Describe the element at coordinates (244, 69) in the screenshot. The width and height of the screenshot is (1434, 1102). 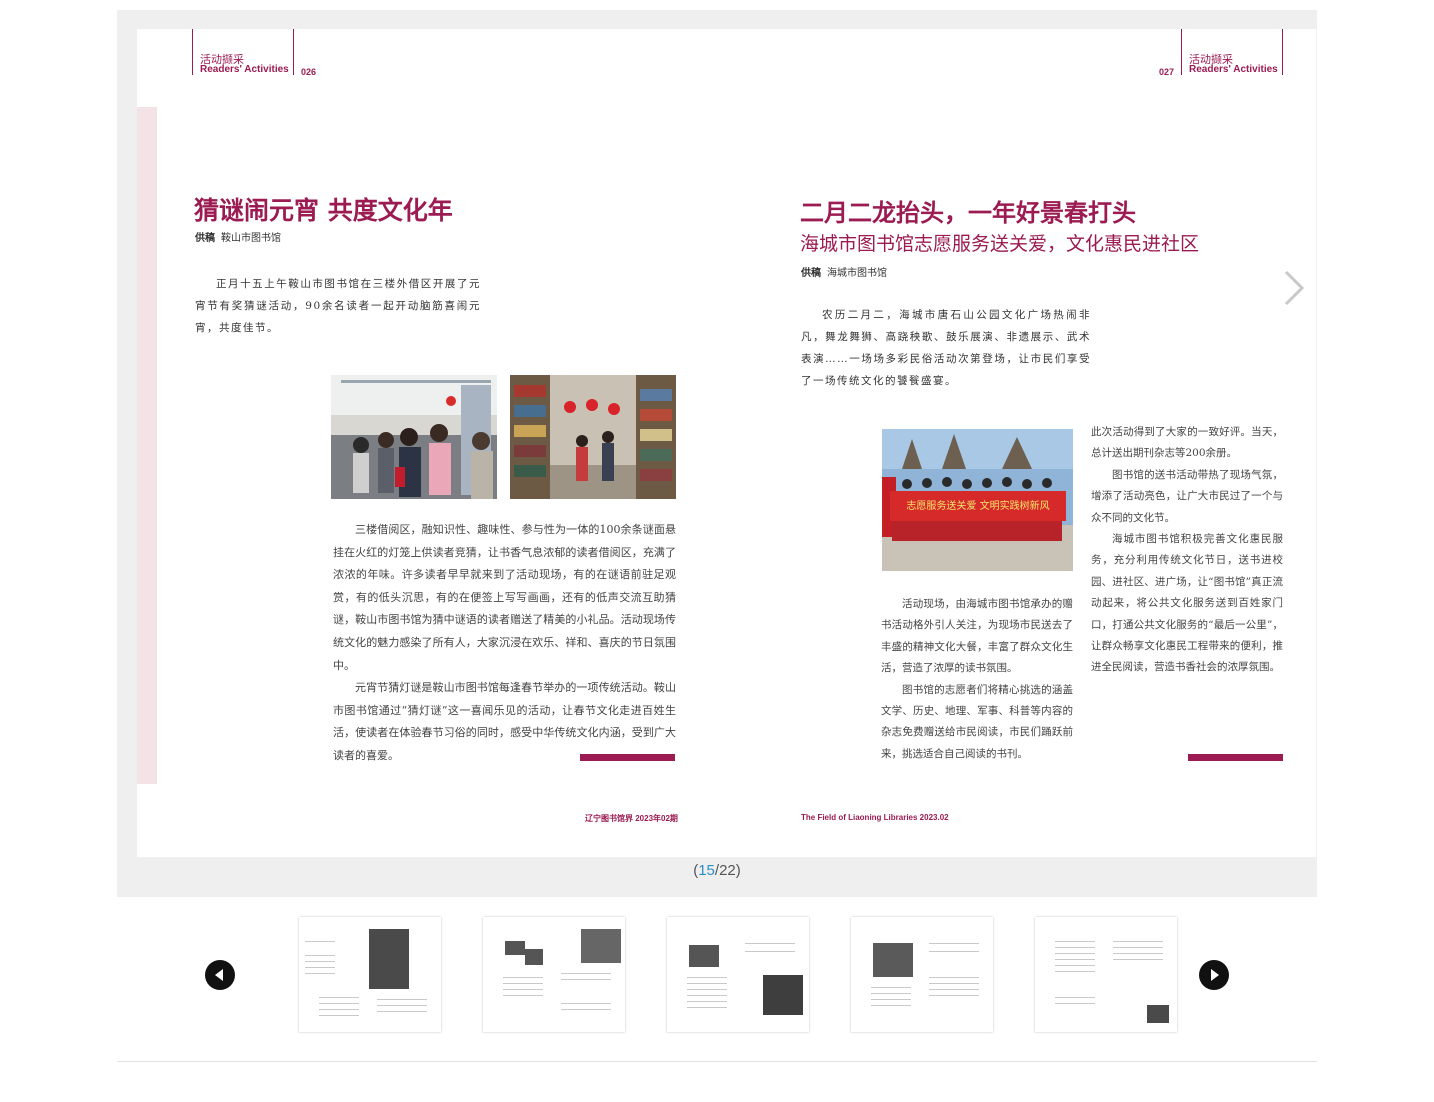
I see `left-header-en: Readers' Activities` at that location.